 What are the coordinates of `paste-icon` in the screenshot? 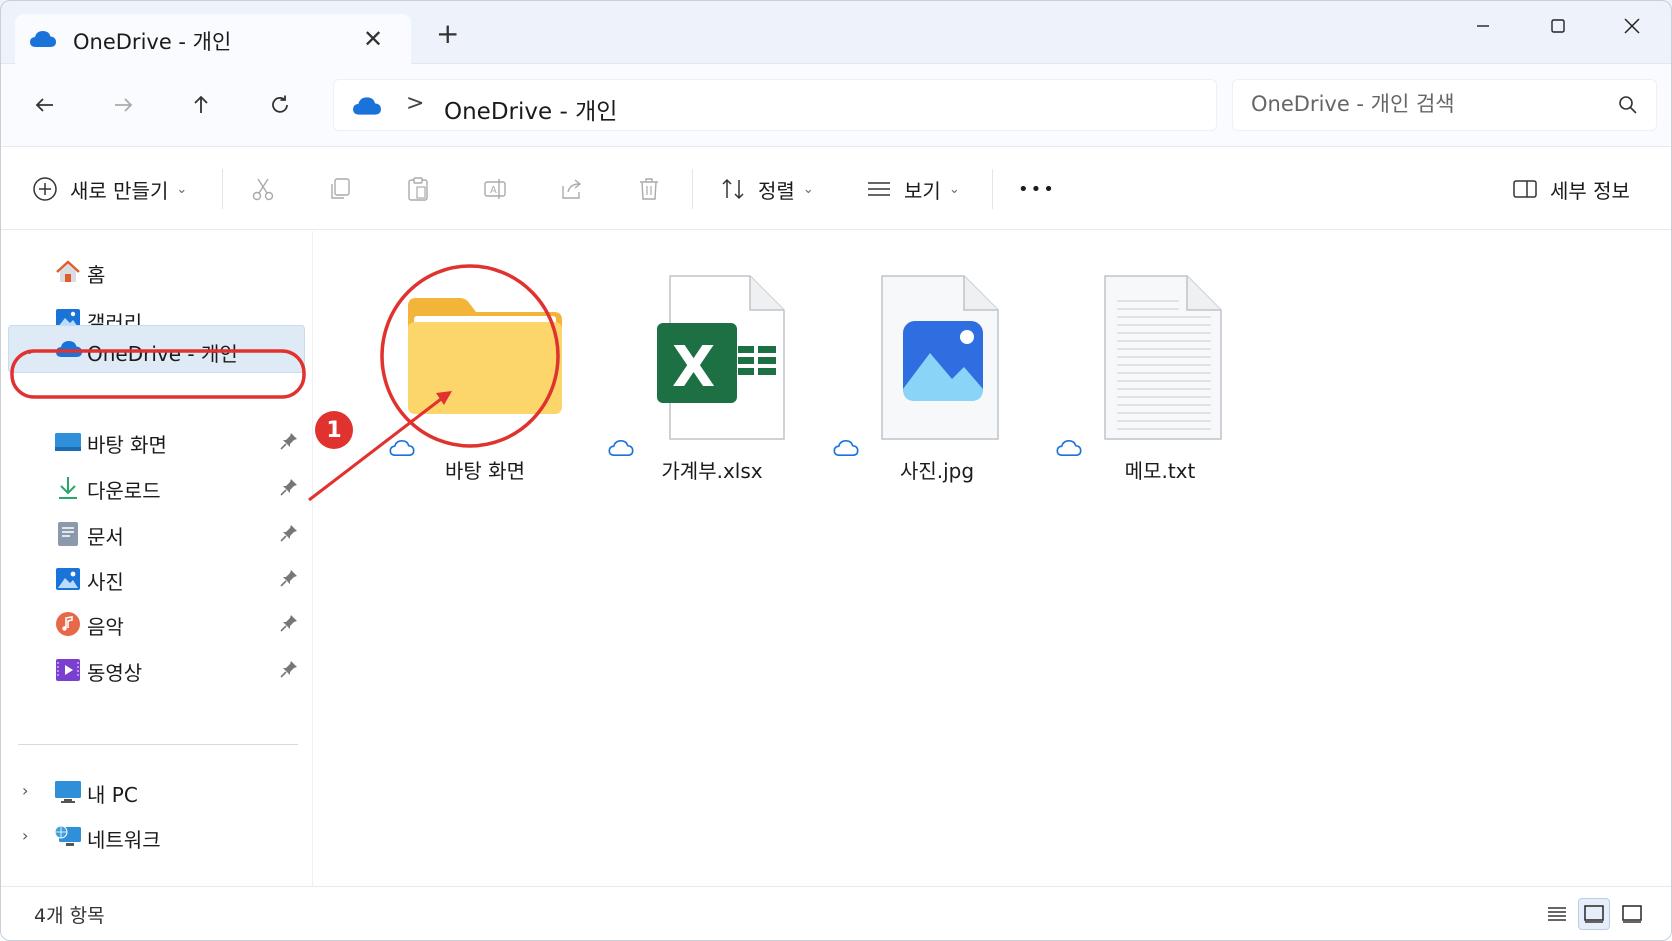 It's located at (418, 189).